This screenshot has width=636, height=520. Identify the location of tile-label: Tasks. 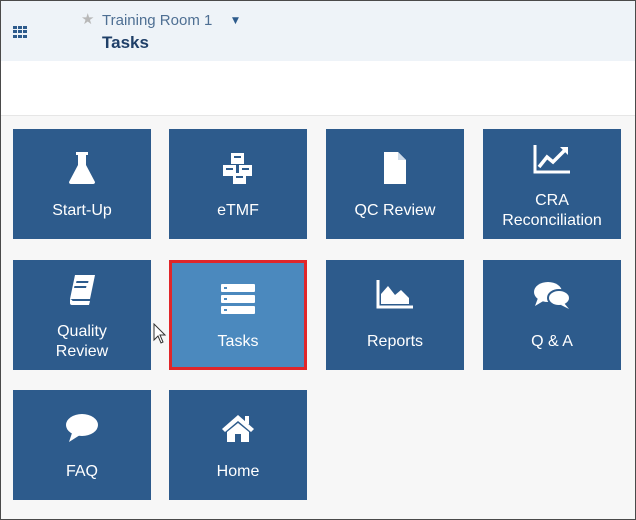
(238, 341).